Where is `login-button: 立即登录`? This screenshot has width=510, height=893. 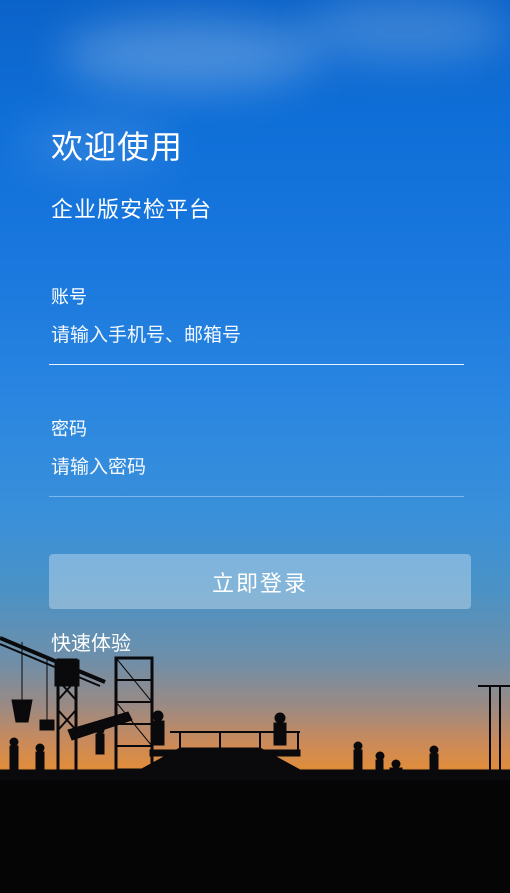 login-button: 立即登录 is located at coordinates (260, 581).